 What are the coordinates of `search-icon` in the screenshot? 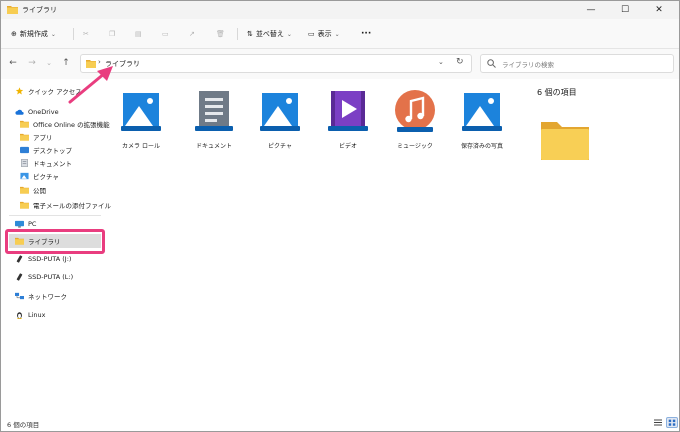 It's located at (491, 63).